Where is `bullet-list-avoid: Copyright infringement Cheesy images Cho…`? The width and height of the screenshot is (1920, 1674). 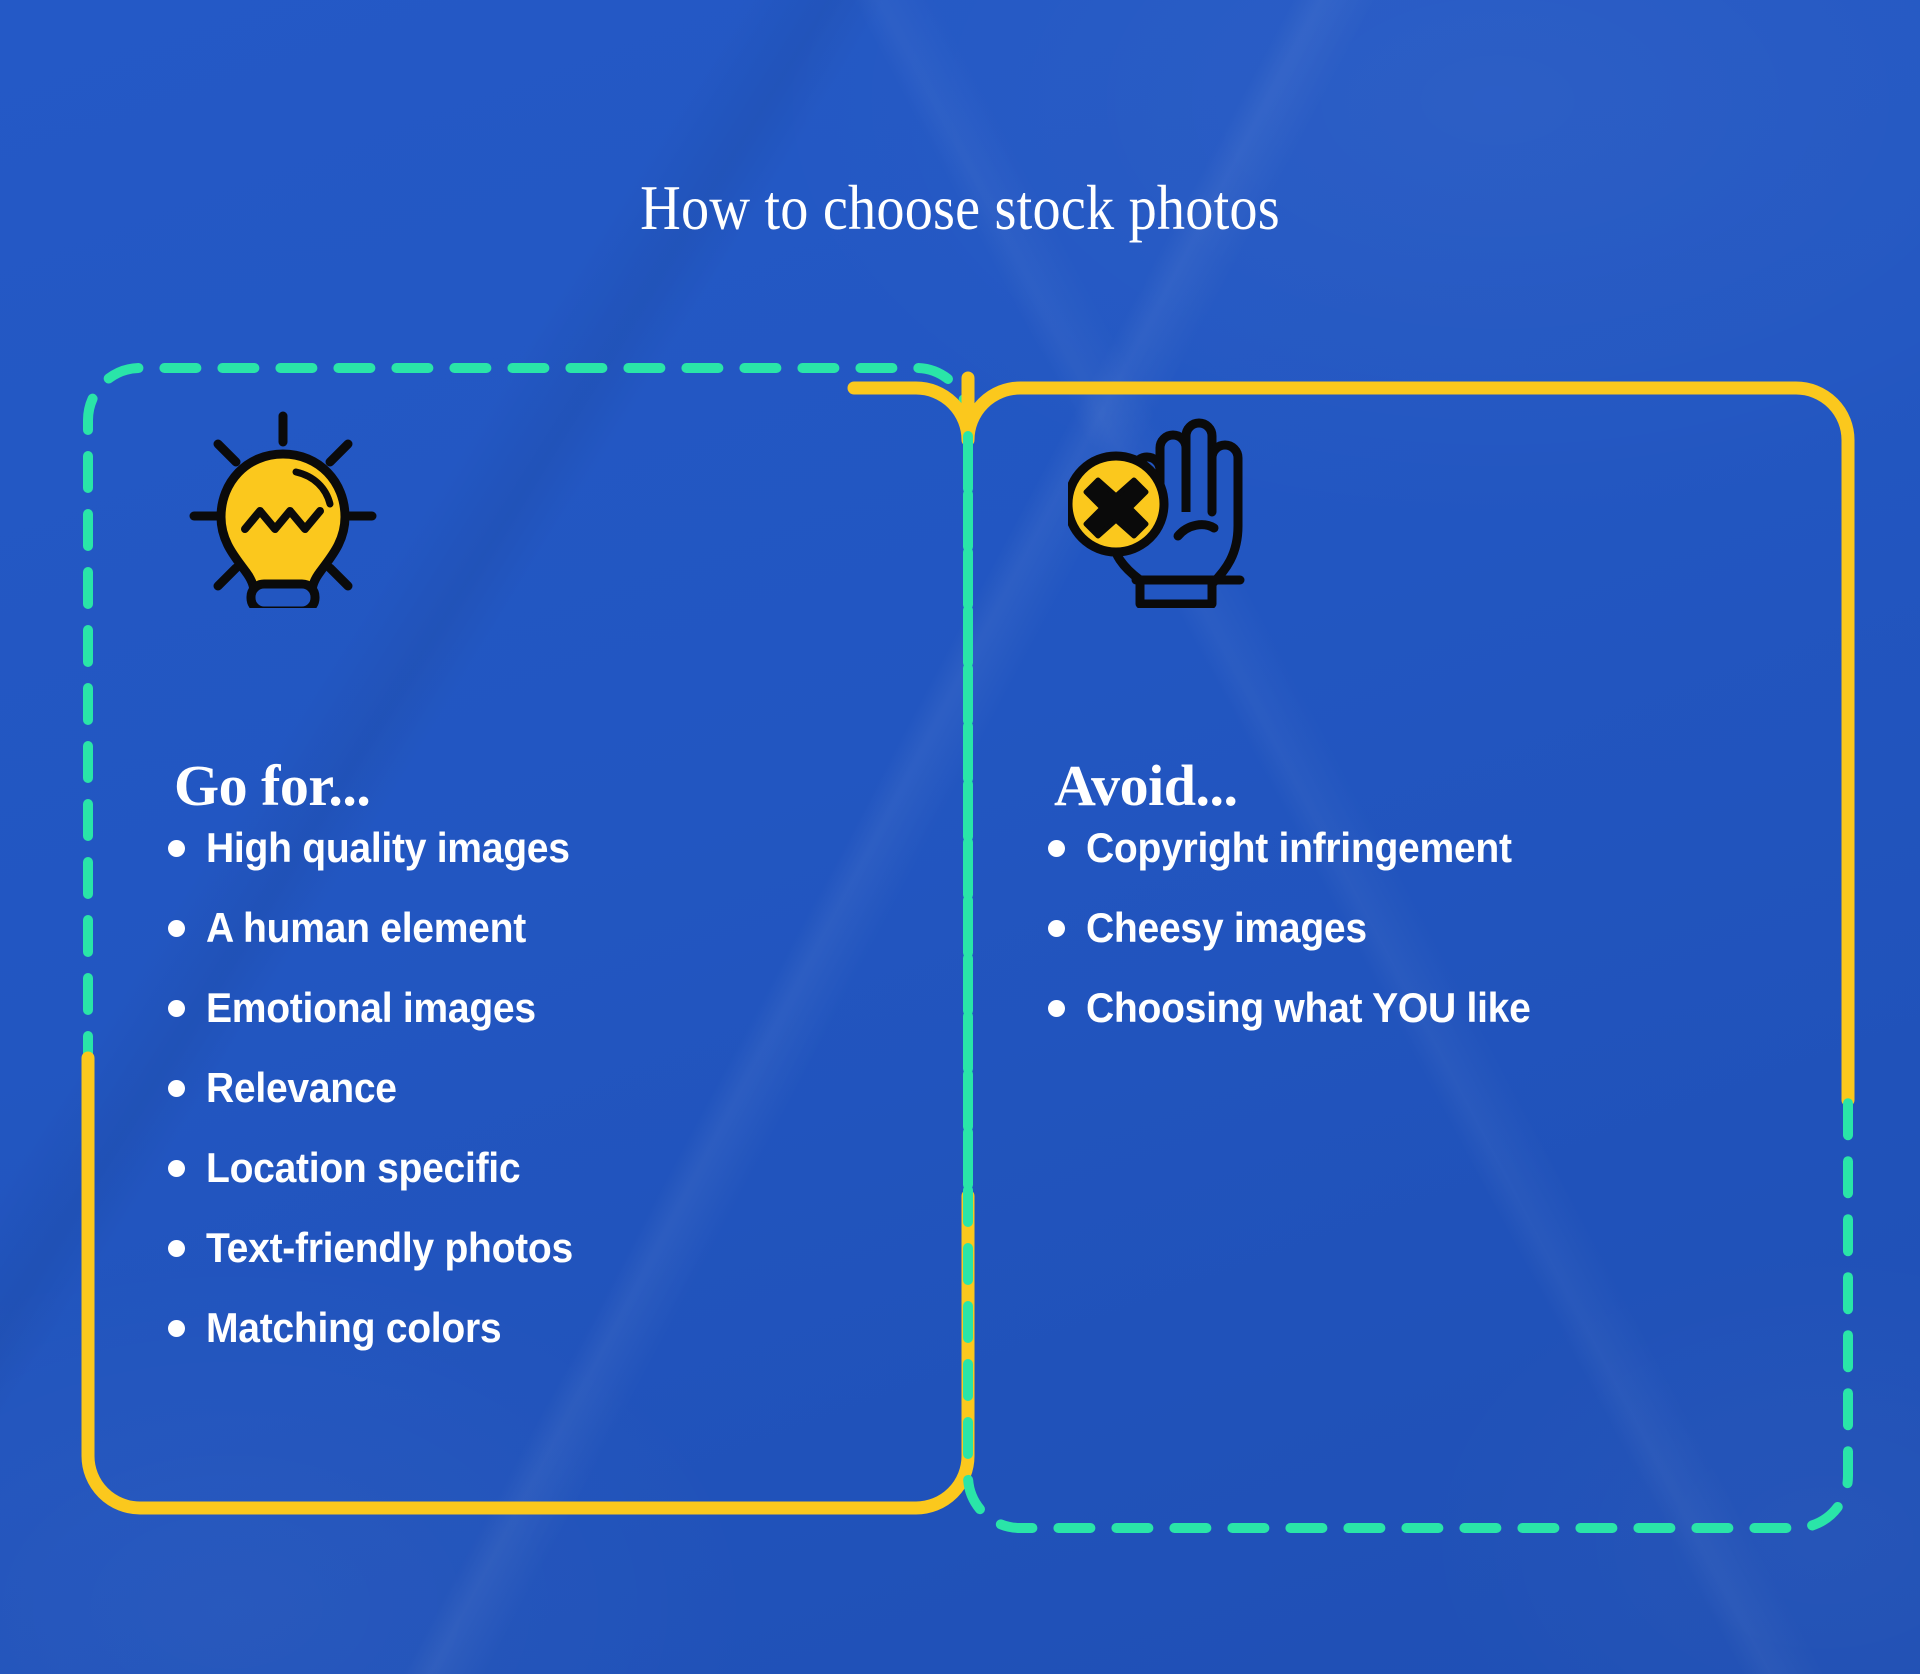
bullet-list-avoid: Copyright infringement Cheesy images Cho… is located at coordinates (1306, 928).